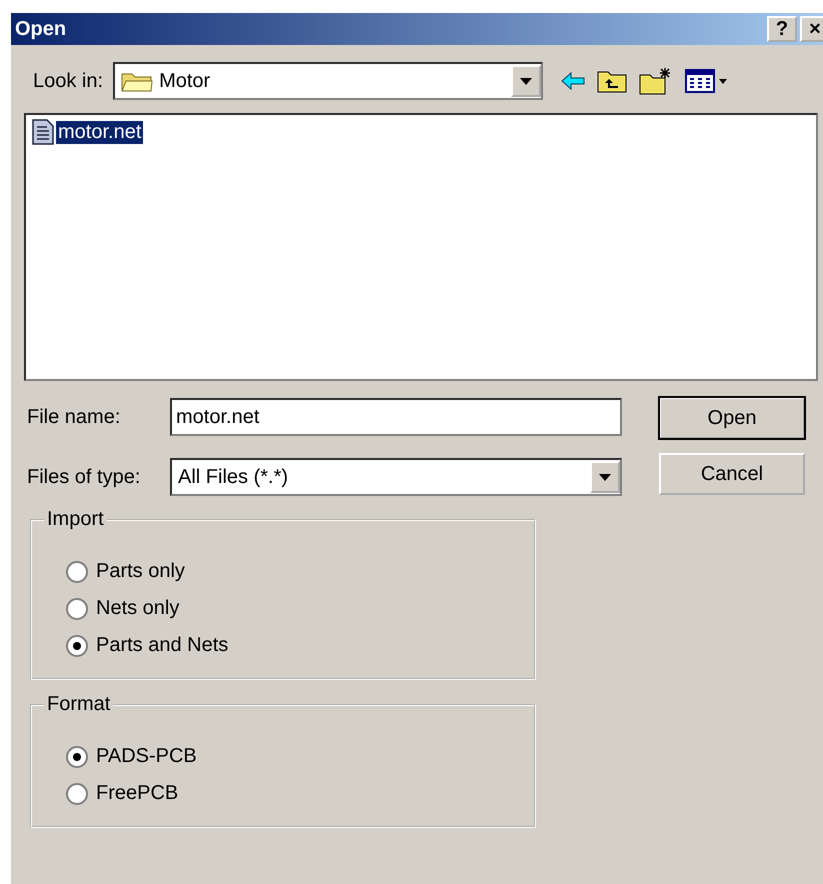 The image size is (823, 884). Describe the element at coordinates (84, 477) in the screenshot. I see `file-type-label: Files of type:` at that location.